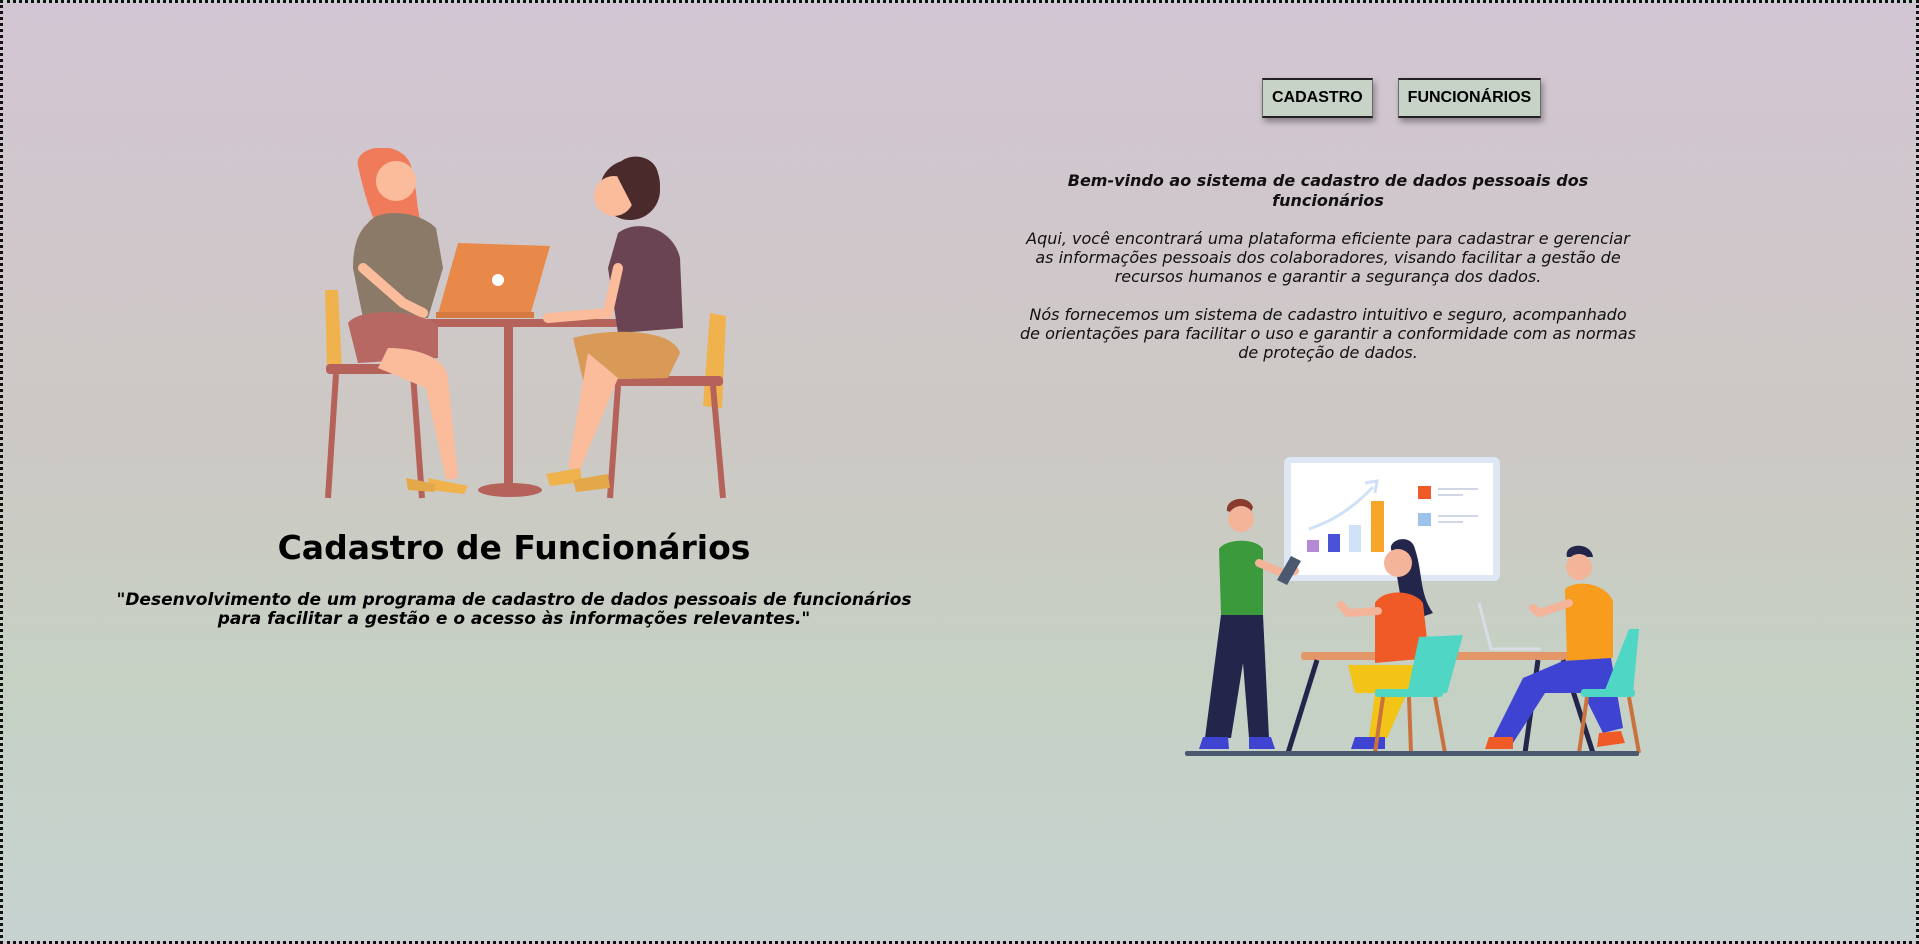  I want to click on funcionarios-button: FUNCIONÁRIOS, so click(1469, 98).